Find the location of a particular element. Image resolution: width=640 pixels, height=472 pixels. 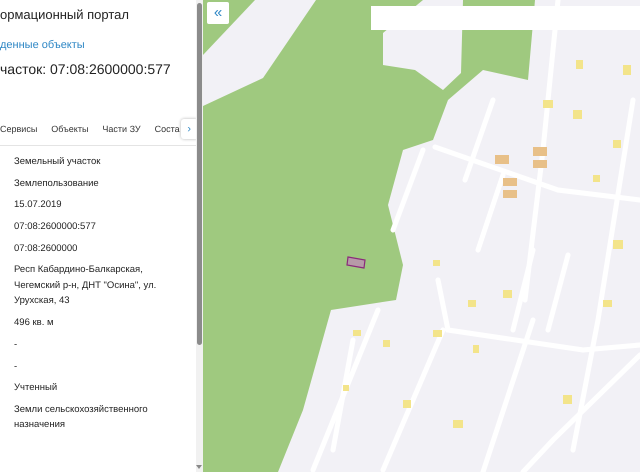

field-value: 07:08:2600000:577 is located at coordinates (55, 227).